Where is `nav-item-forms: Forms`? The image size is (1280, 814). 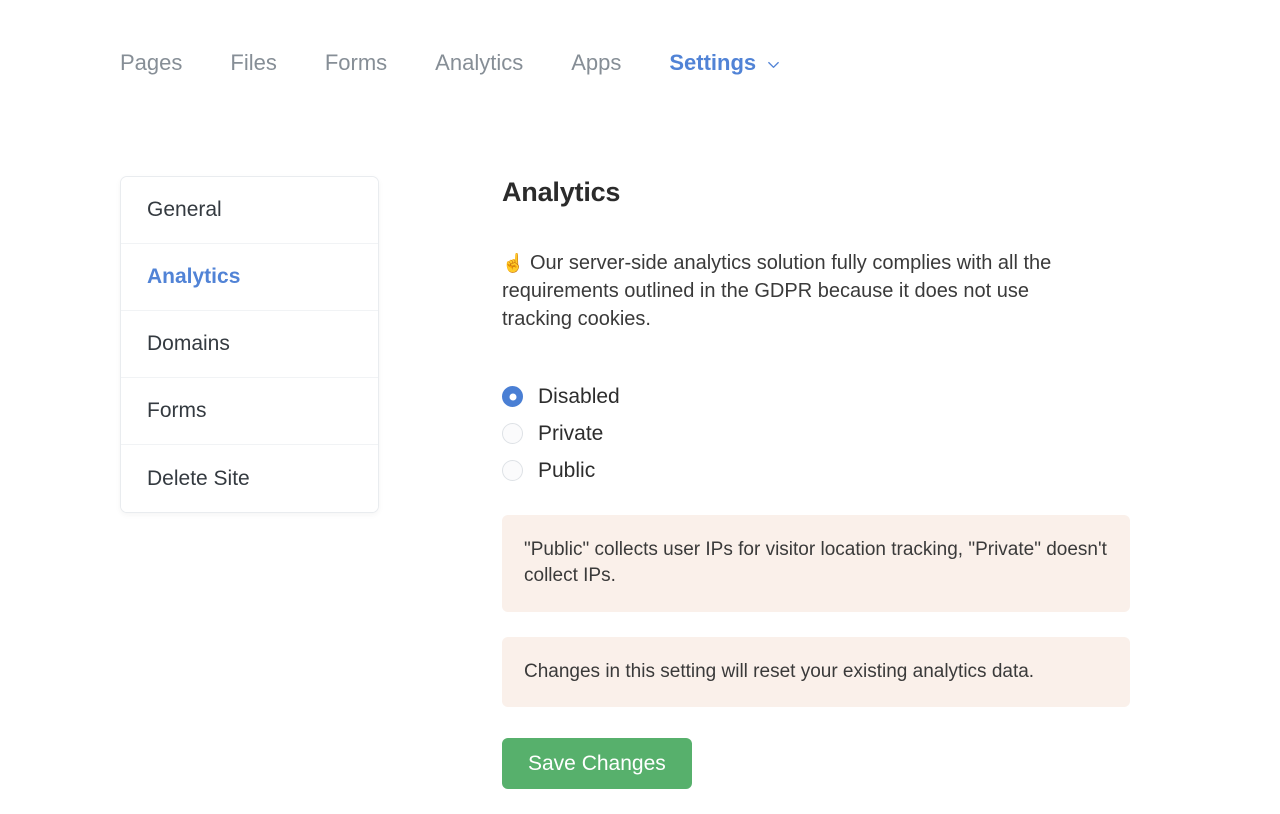
nav-item-forms: Forms is located at coordinates (356, 63).